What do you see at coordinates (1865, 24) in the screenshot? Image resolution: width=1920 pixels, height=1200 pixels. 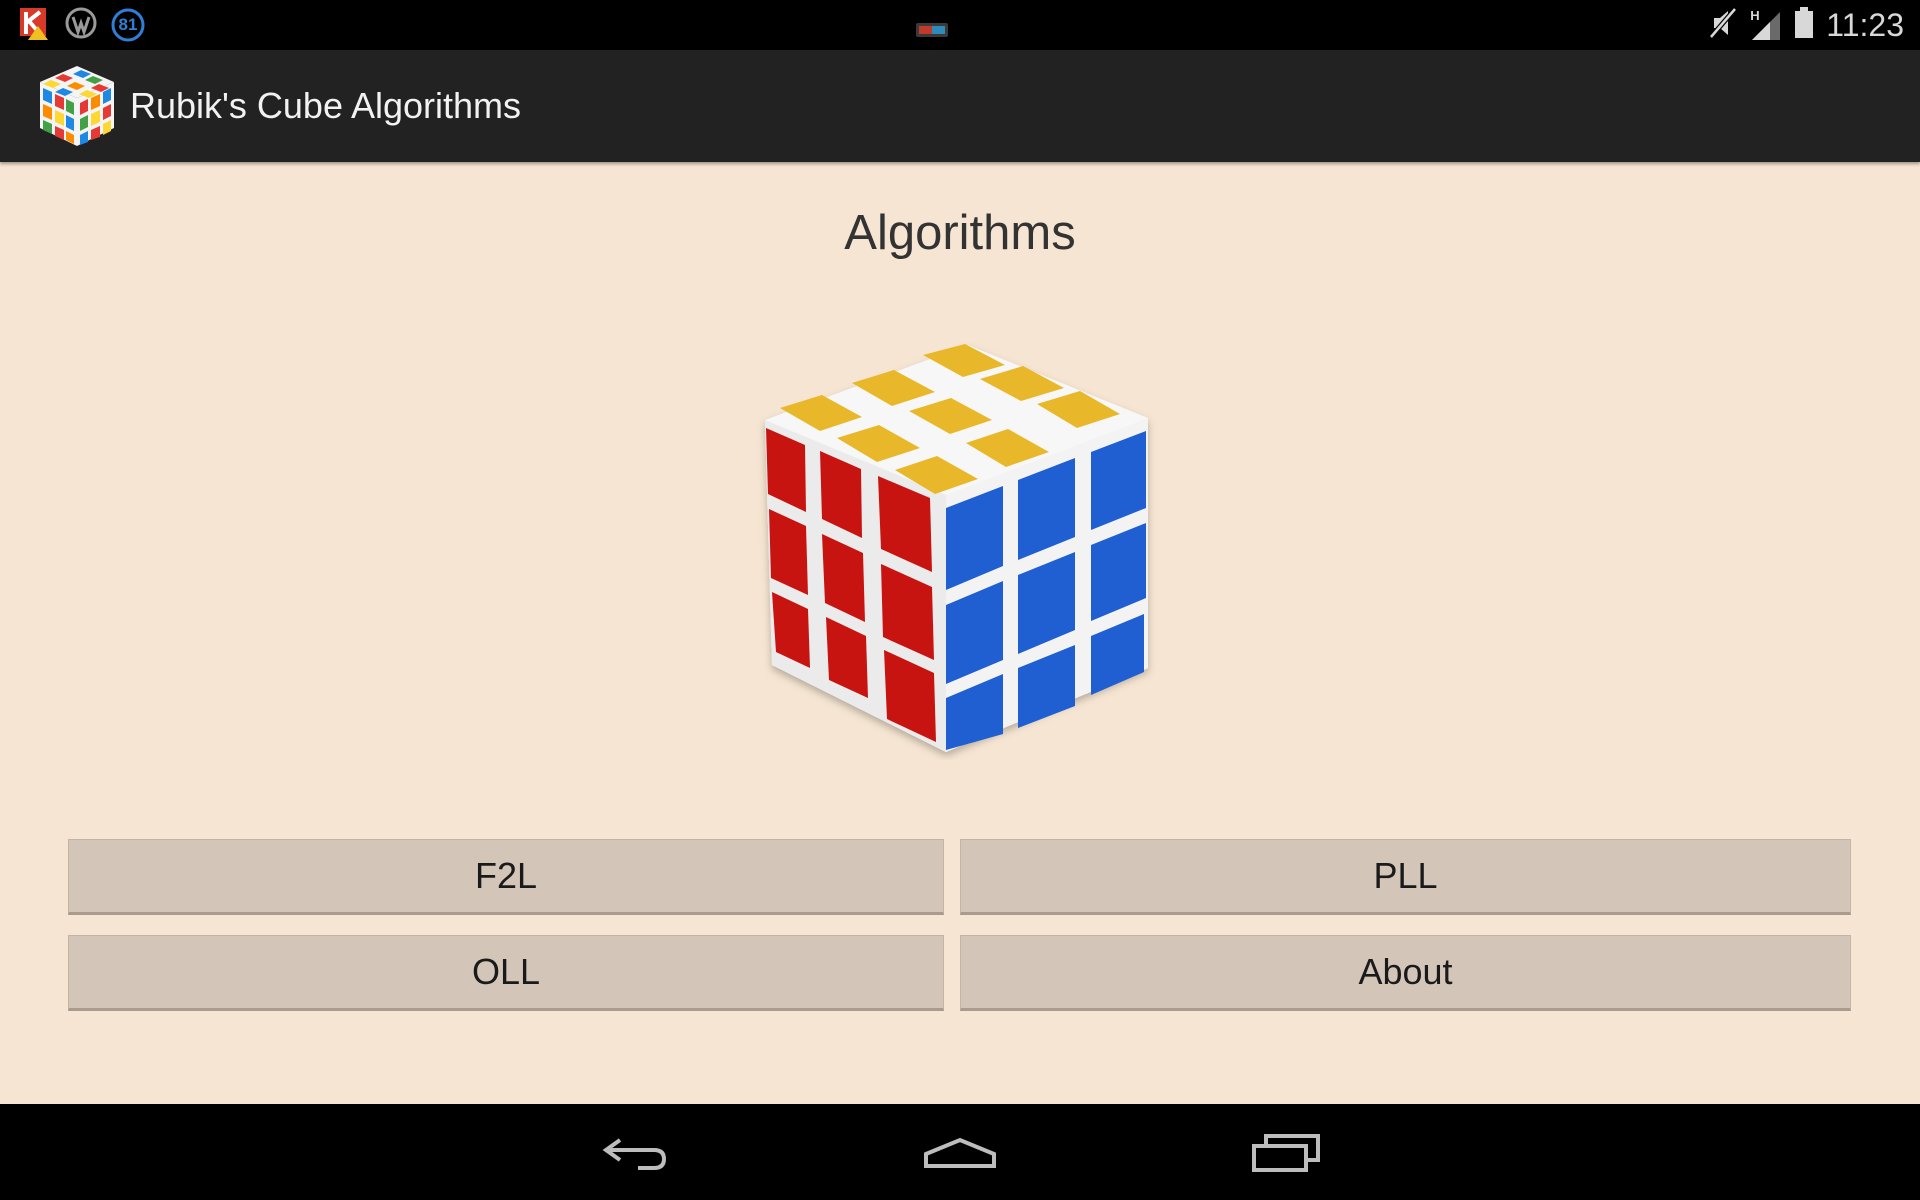 I see `status-clock: 11:23` at bounding box center [1865, 24].